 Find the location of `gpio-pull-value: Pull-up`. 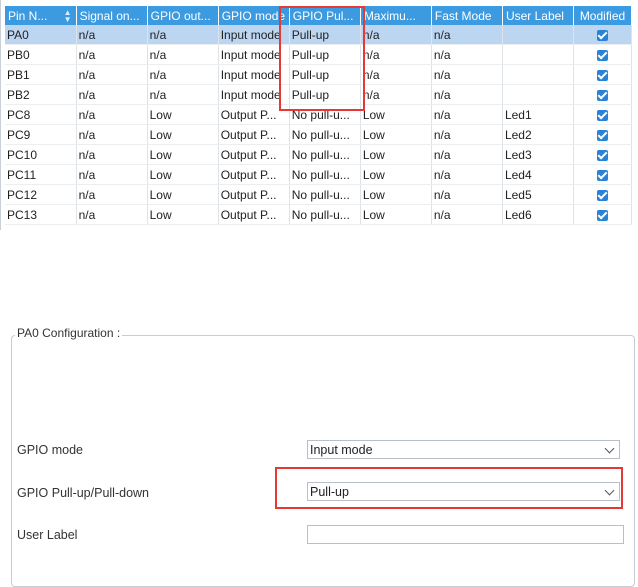

gpio-pull-value: Pull-up is located at coordinates (329, 492).